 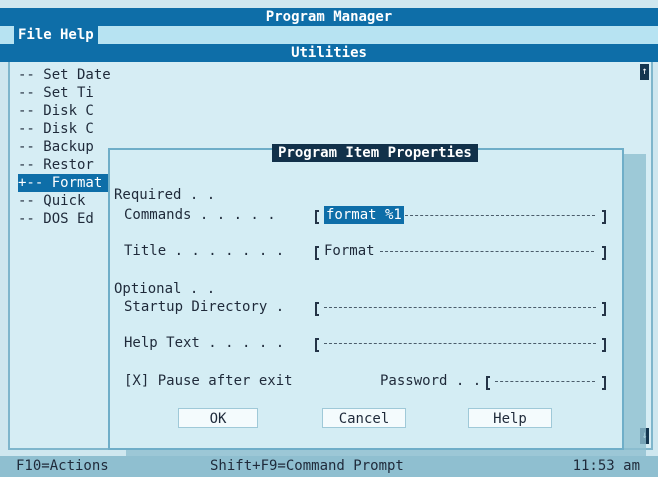 I want to click on startup-directory-label: Startup Directory ., so click(x=204, y=307).